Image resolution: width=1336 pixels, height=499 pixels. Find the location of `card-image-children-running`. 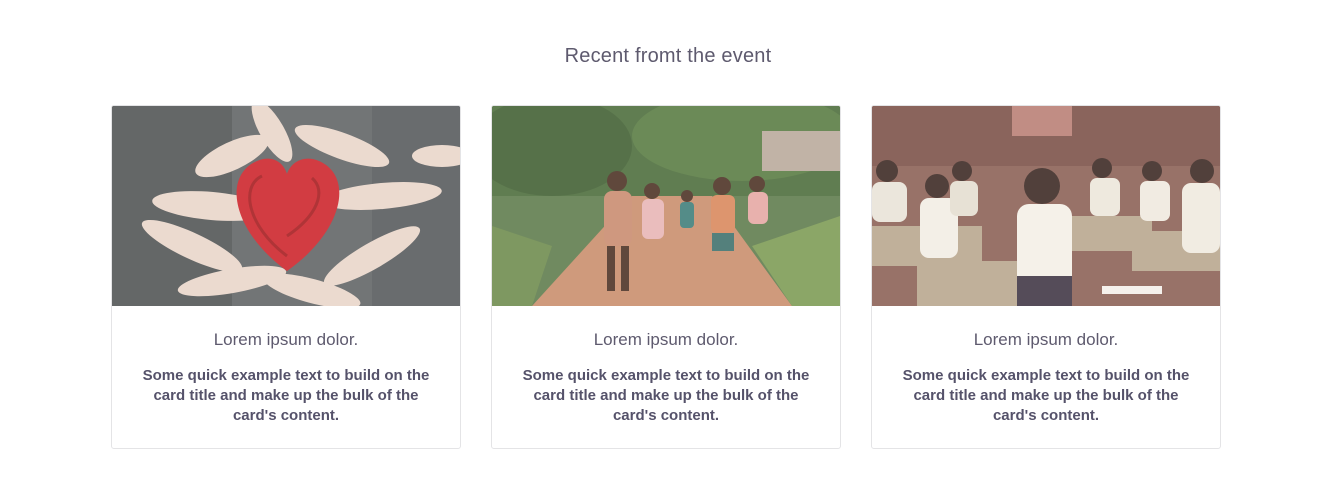

card-image-children-running is located at coordinates (666, 206).